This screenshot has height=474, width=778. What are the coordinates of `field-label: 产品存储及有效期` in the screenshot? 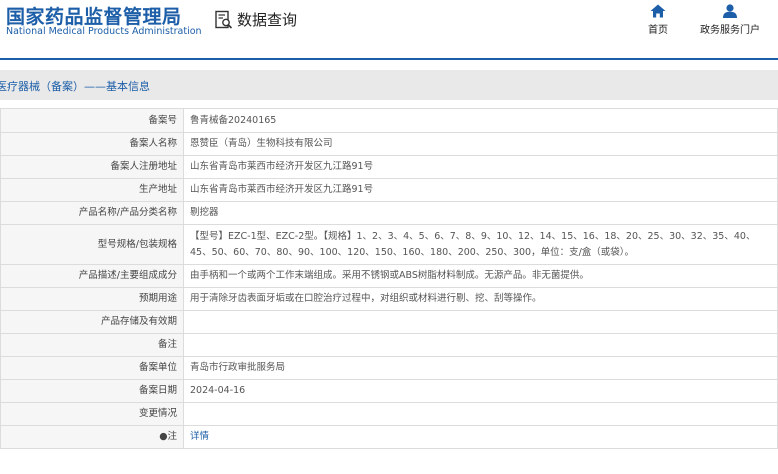 It's located at (92, 322).